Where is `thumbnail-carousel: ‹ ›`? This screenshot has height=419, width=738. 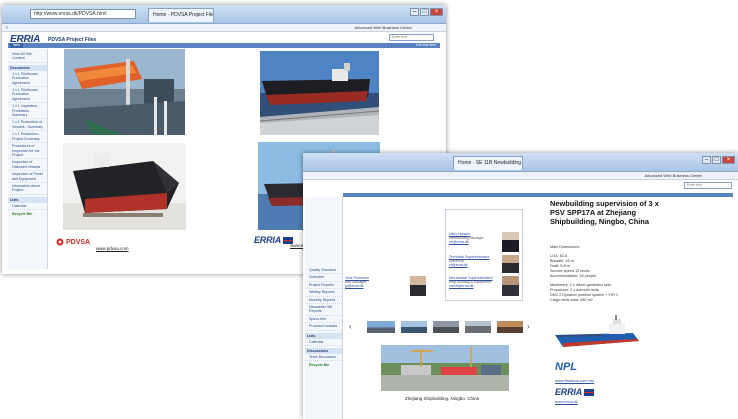 thumbnail-carousel: ‹ › is located at coordinates (440, 328).